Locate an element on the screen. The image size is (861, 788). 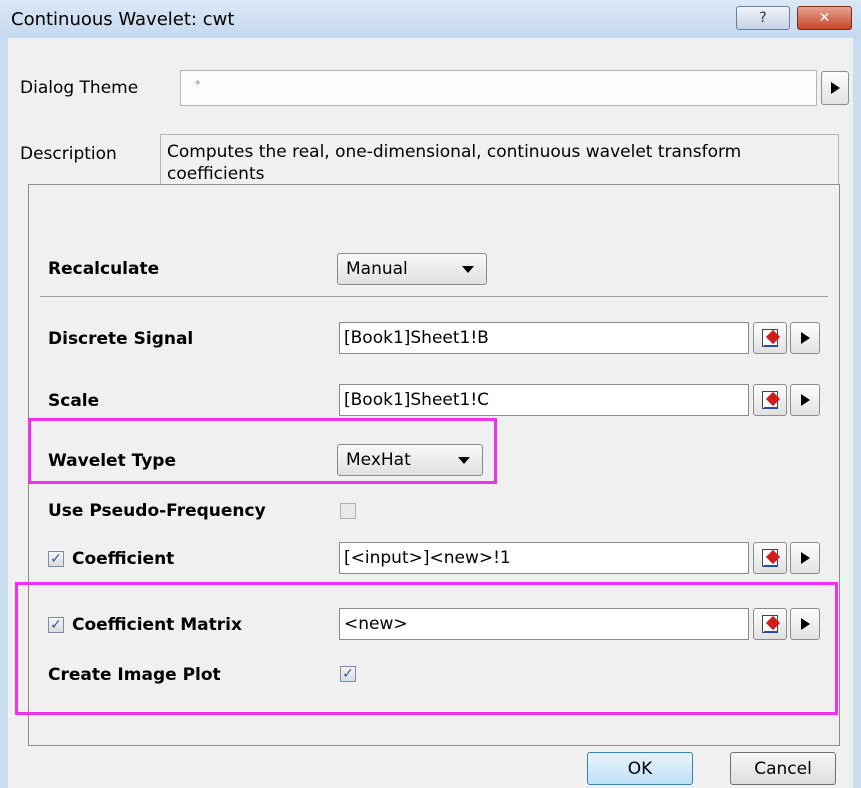
discrete-signal-input: [Book1]Sheet1!B is located at coordinates (544, 338).